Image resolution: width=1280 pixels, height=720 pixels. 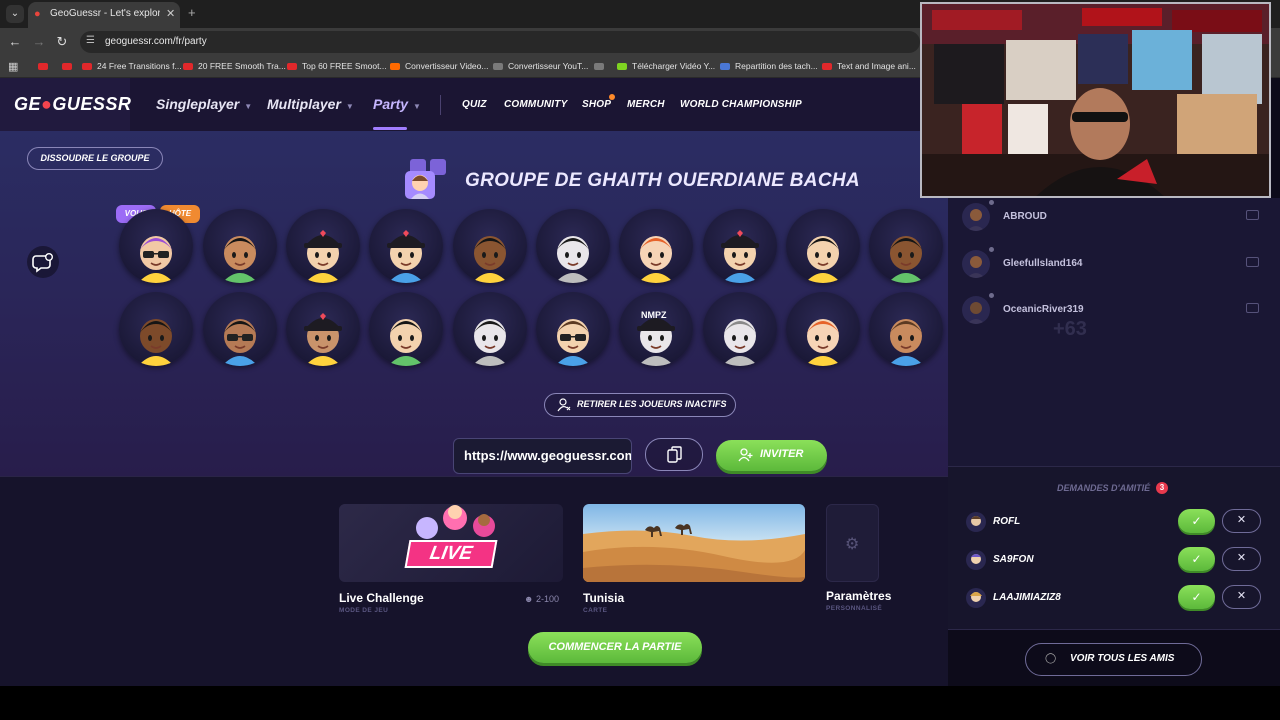 I want to click on friend-name: Gleefullsland164, so click(x=1043, y=263).